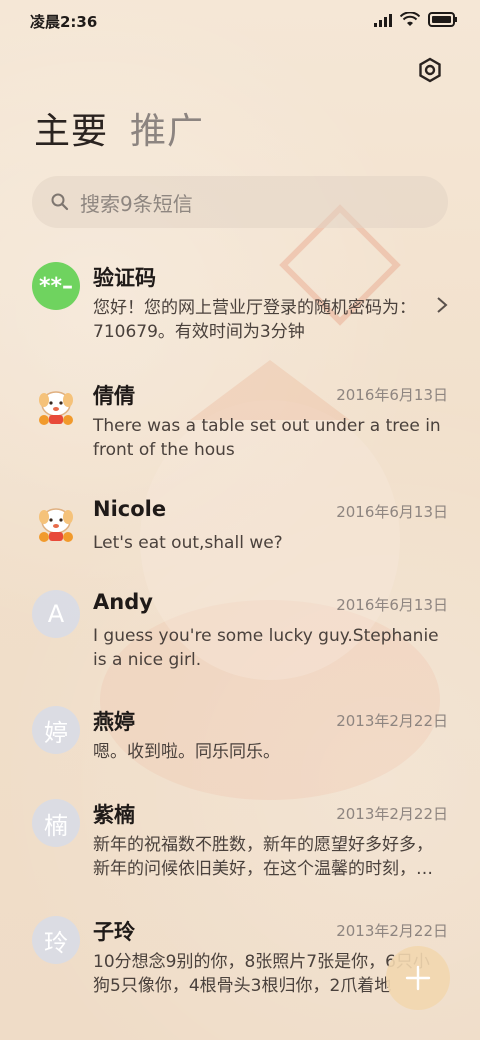  Describe the element at coordinates (240, 202) in the screenshot. I see `search-bar: 搜索9条短信` at that location.